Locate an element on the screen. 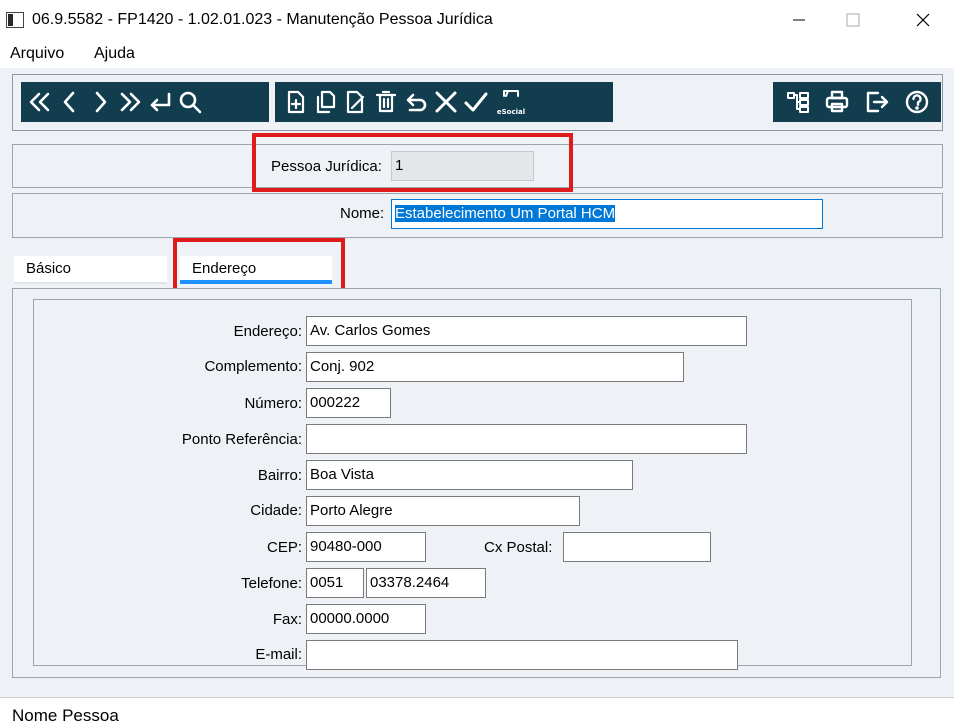  utility-toolbar-group is located at coordinates (857, 102).